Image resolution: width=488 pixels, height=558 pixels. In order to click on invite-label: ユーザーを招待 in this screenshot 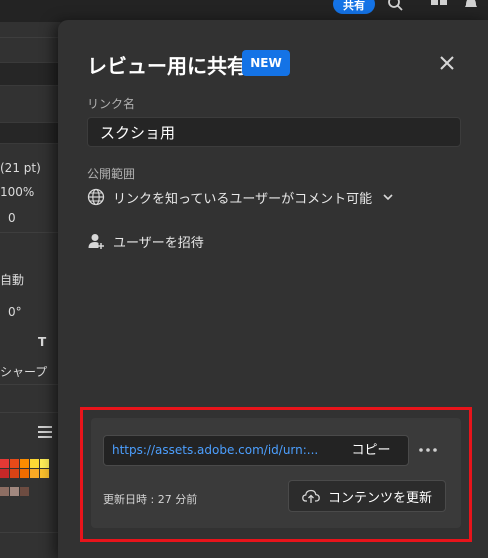, I will do `click(158, 243)`.